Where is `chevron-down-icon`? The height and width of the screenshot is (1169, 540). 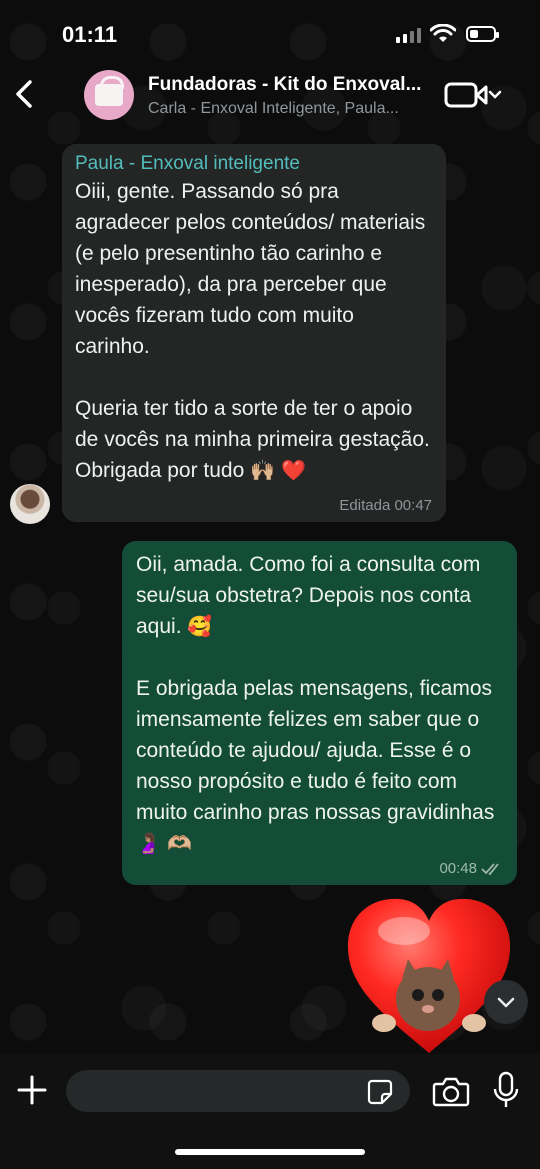 chevron-down-icon is located at coordinates (506, 1002).